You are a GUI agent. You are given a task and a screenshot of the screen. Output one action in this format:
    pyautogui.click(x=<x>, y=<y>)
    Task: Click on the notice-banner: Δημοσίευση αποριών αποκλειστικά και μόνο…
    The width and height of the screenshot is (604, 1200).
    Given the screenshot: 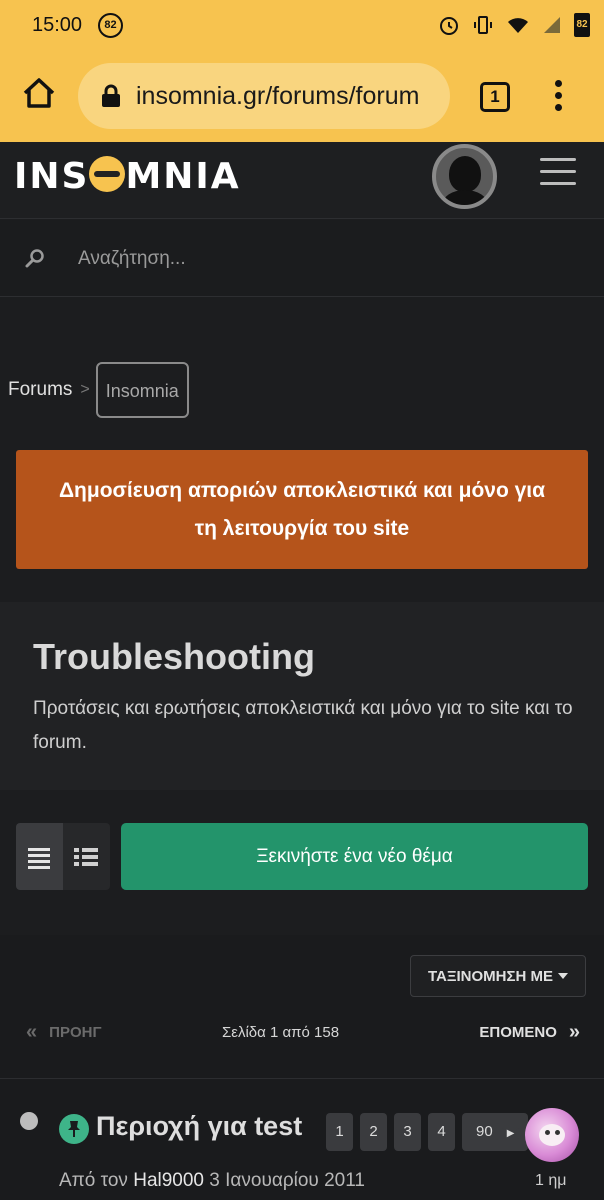 What is the action you would take?
    pyautogui.click(x=302, y=509)
    